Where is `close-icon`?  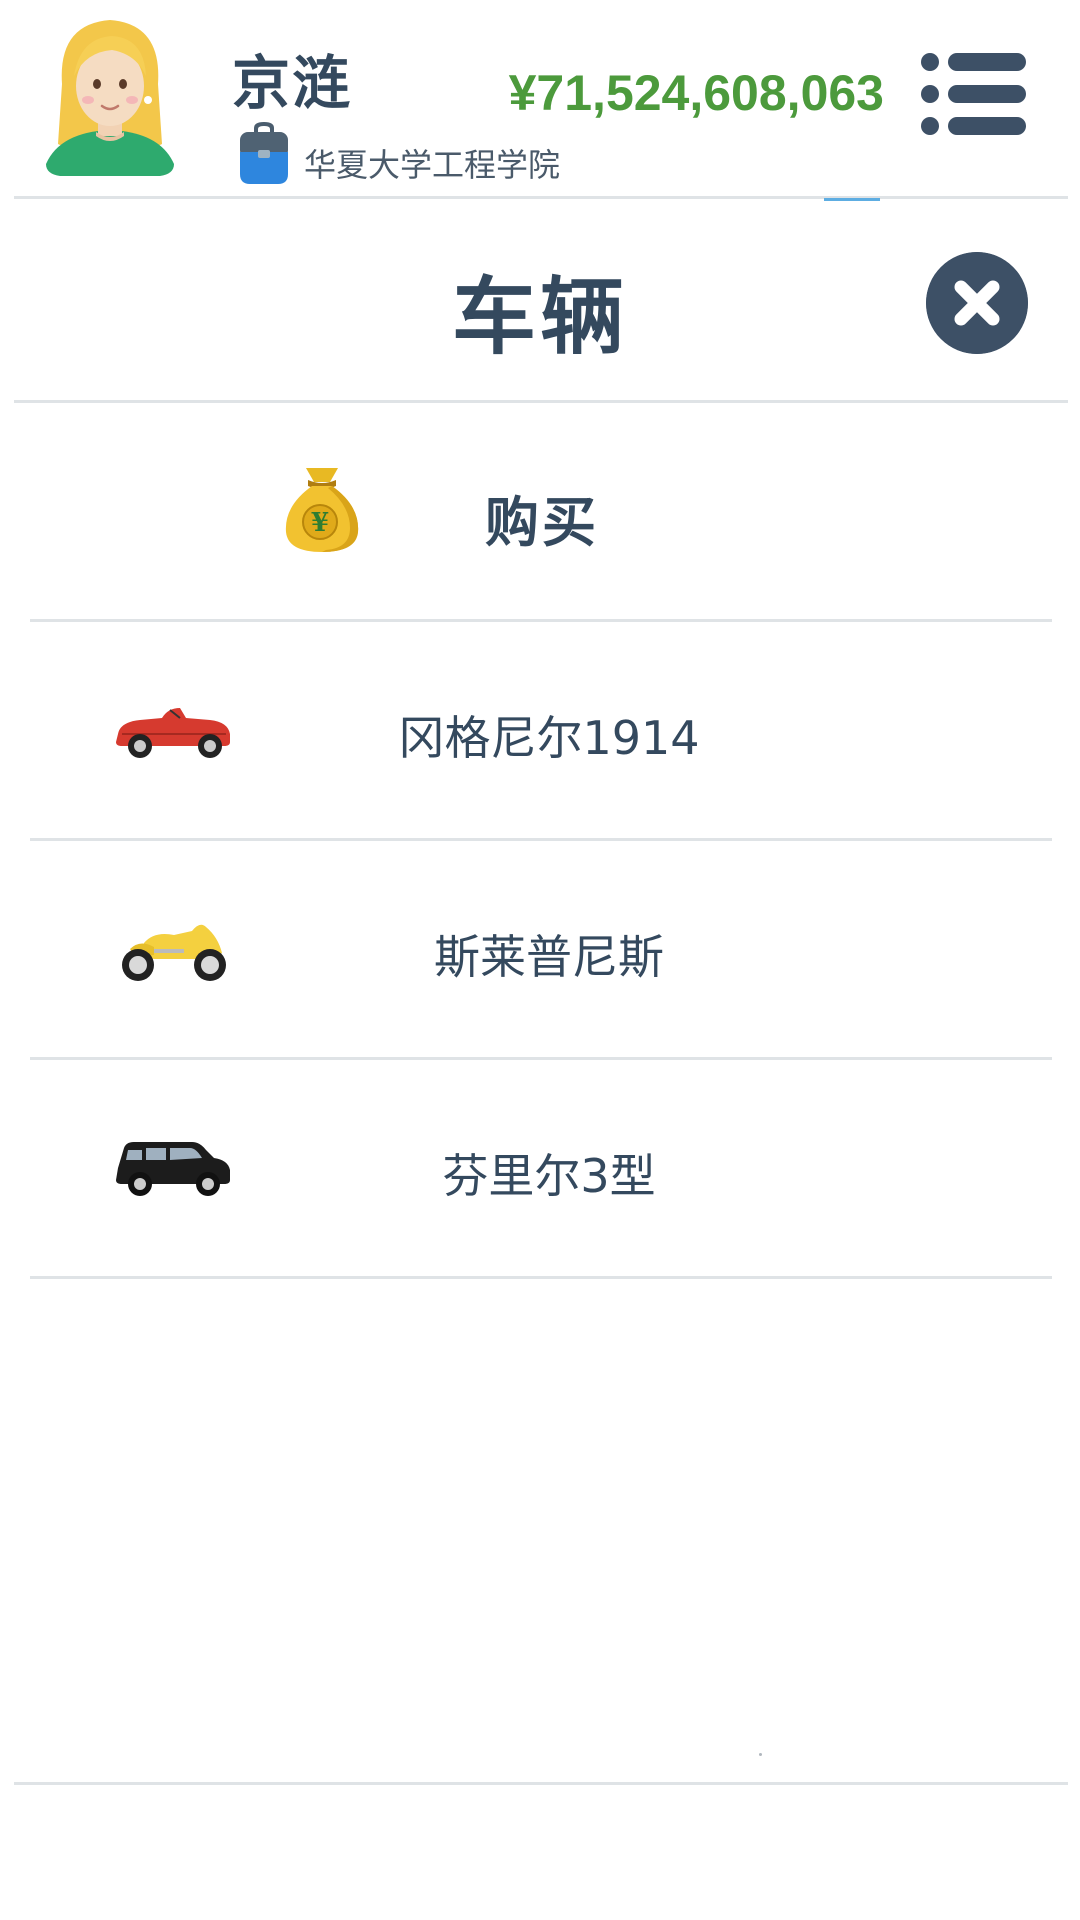
close-icon is located at coordinates (977, 303).